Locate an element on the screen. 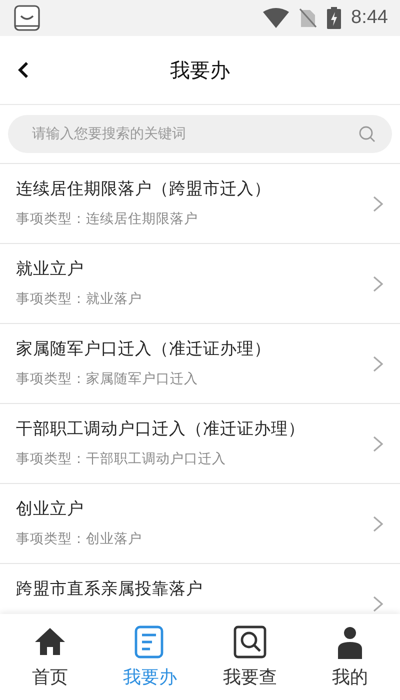  item-title: 连续居住期限落户（跨盟市迁入） is located at coordinates (144, 189).